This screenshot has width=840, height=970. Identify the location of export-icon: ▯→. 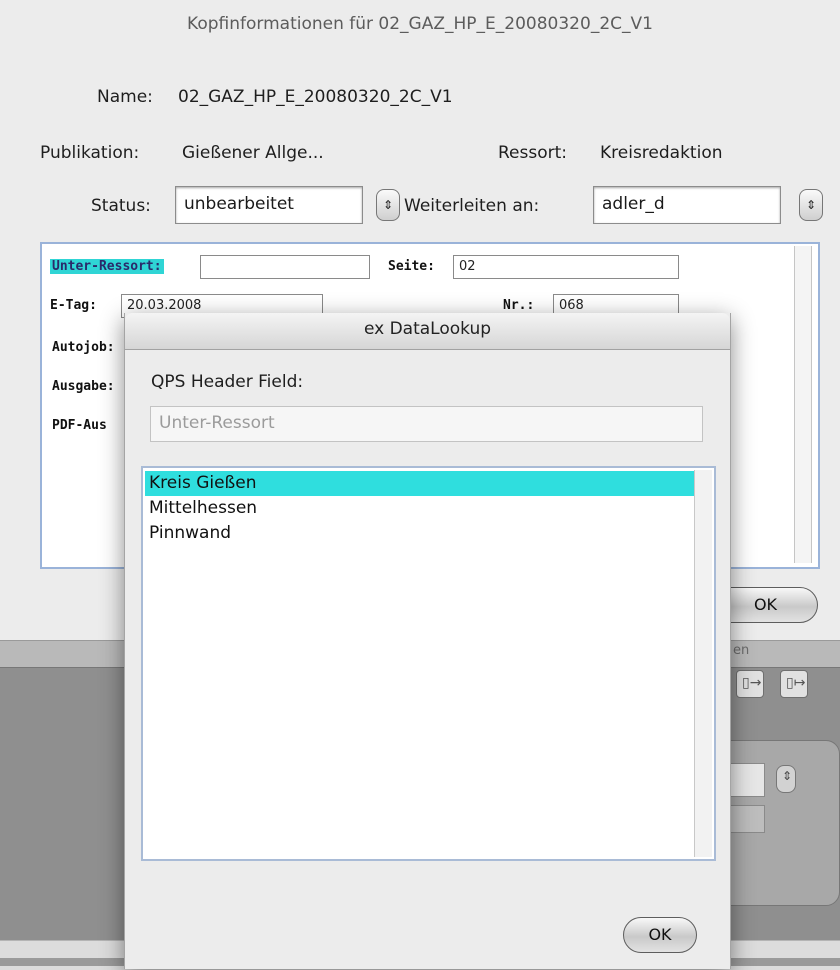
(752, 683).